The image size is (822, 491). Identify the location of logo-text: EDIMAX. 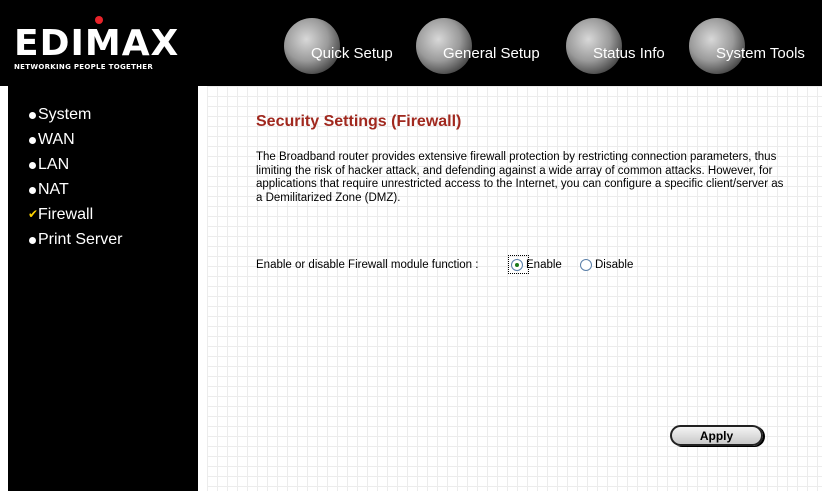
(97, 43).